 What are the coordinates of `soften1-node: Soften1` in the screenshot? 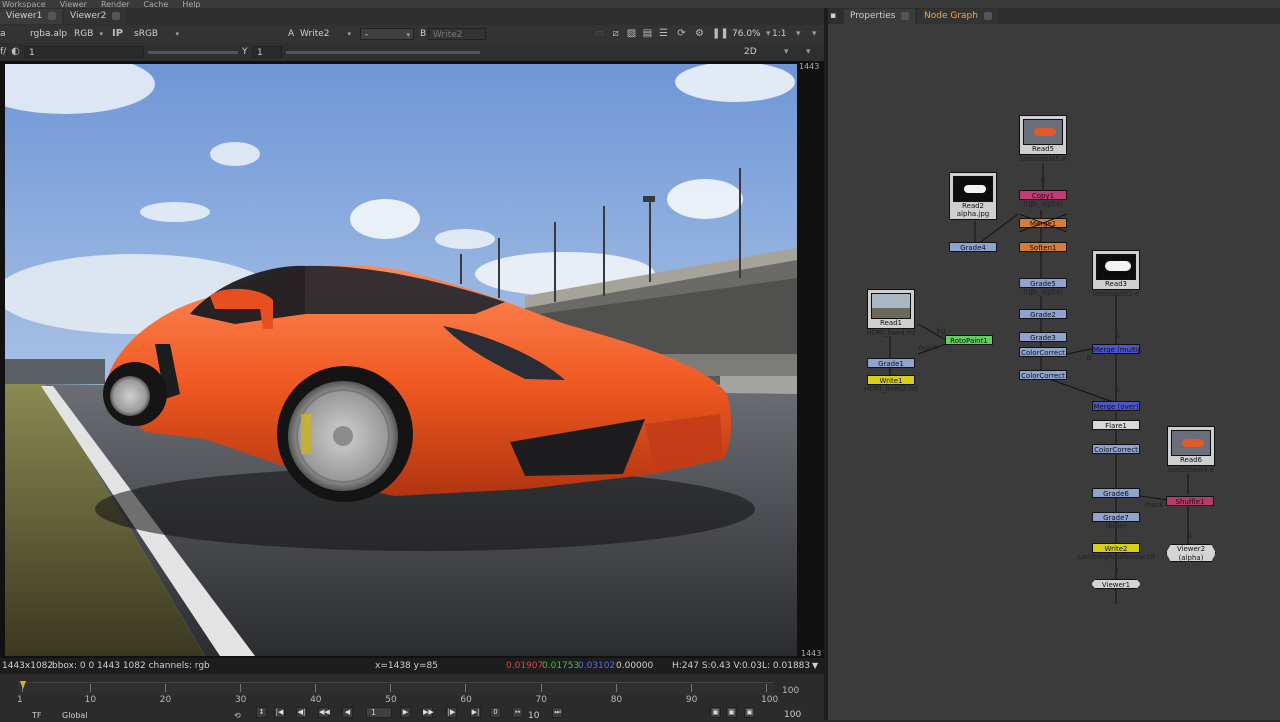 It's located at (1043, 247).